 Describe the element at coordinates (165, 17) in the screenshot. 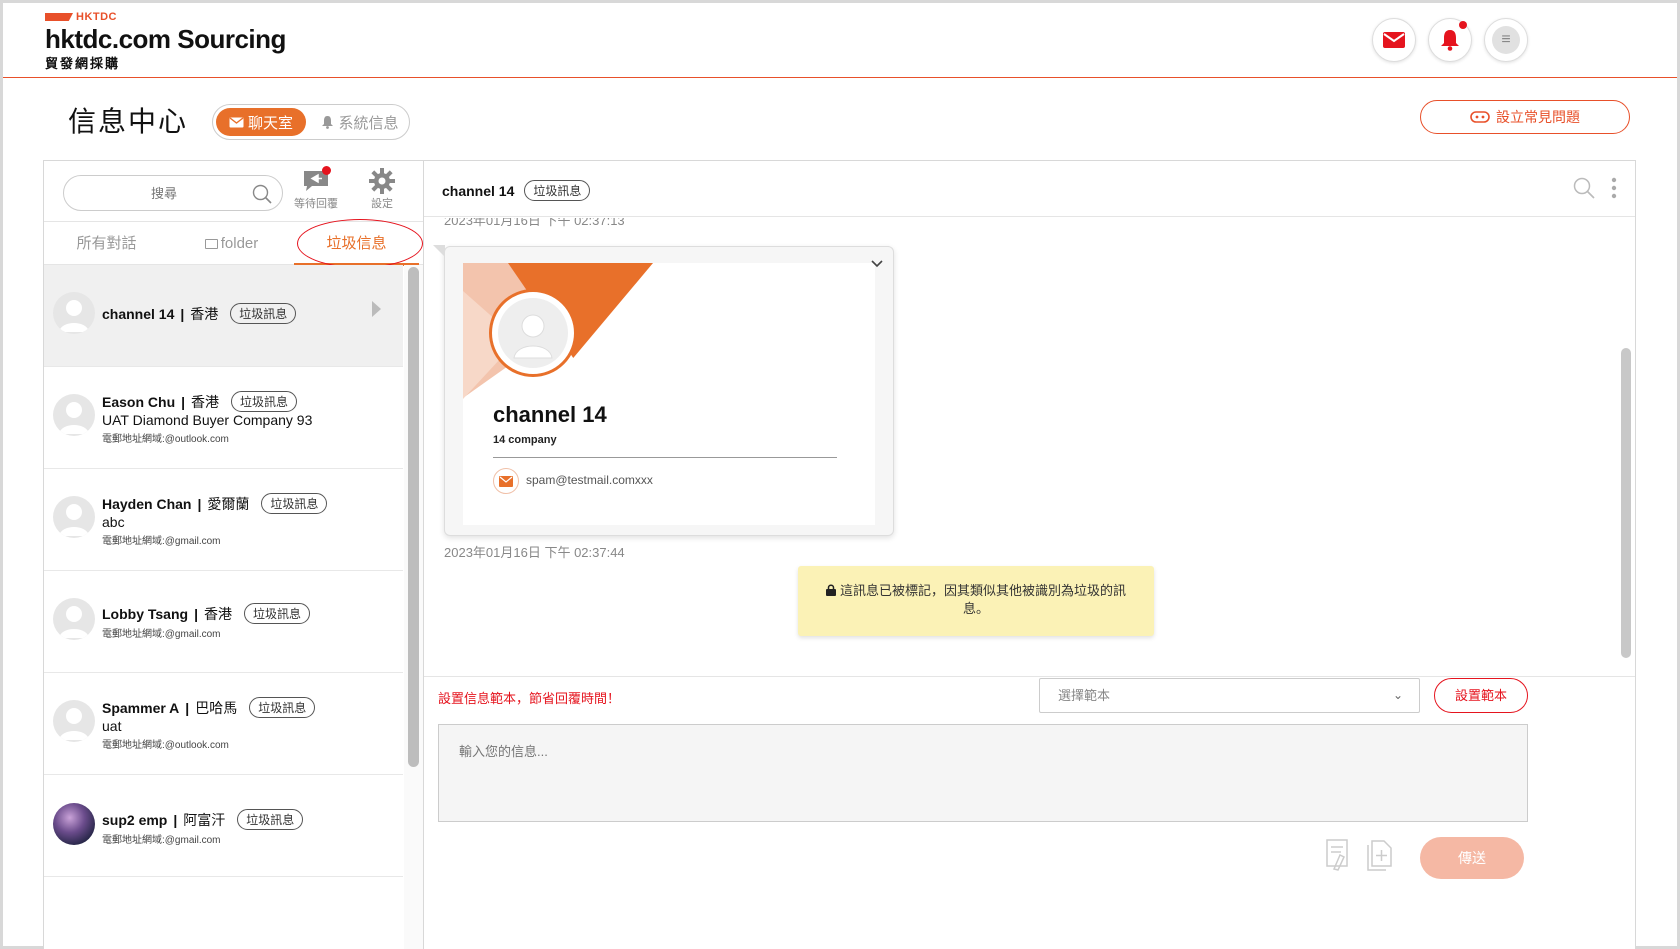

I see `logo-mark: HKTDC` at that location.